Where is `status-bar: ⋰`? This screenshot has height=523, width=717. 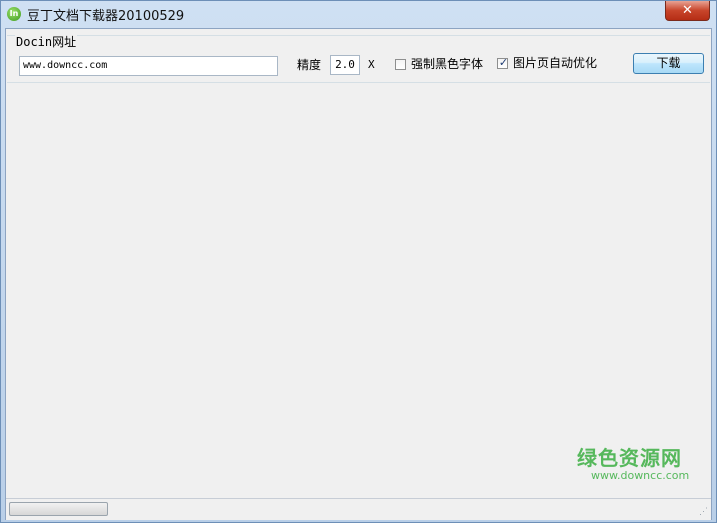
status-bar: ⋰ is located at coordinates (358, 509).